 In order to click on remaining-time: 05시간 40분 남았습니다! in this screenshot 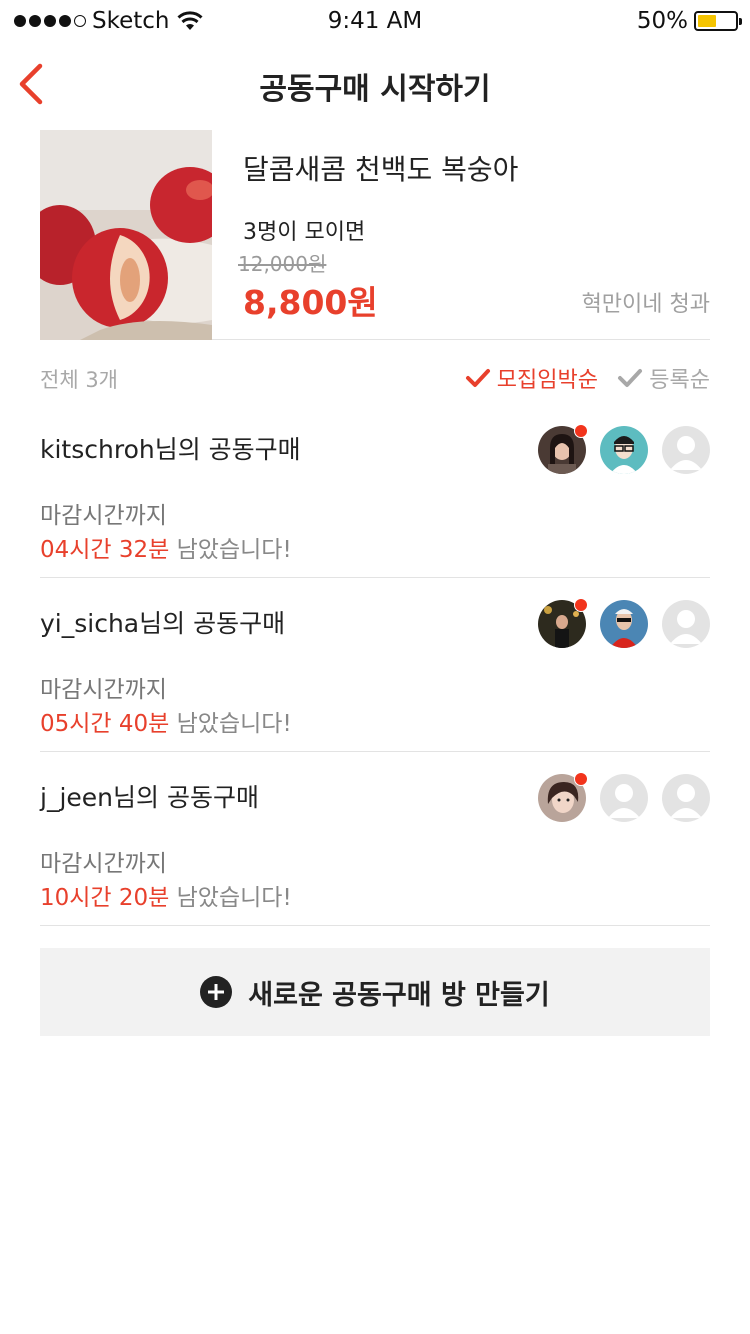, I will do `click(166, 721)`.